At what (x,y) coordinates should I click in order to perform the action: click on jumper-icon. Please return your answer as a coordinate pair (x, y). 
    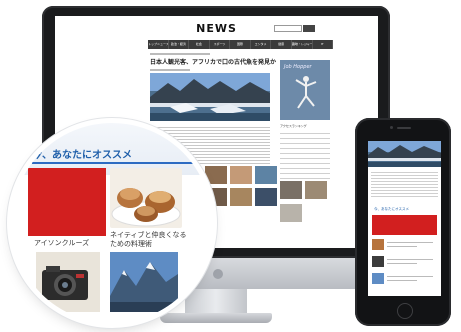
    Looking at the image, I should click on (306, 92).